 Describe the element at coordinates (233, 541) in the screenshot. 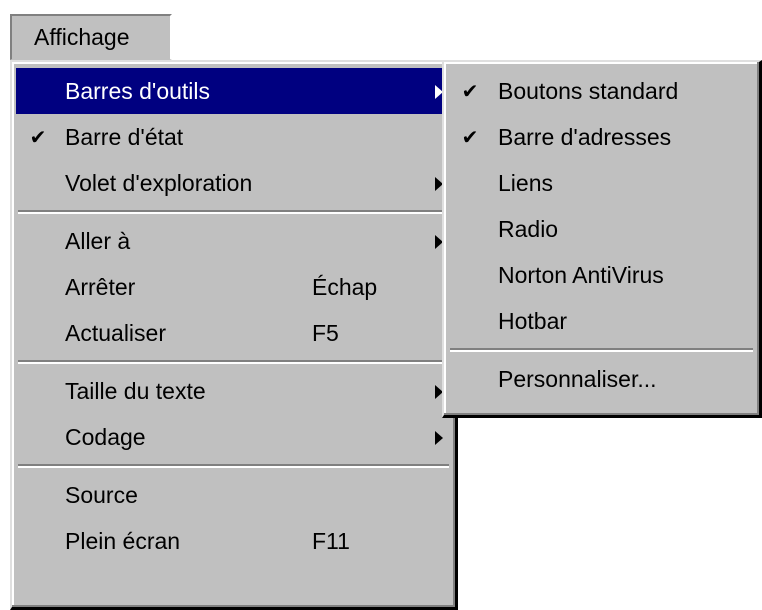

I see `menu-item-plein-ecran: Plein écran F11` at that location.